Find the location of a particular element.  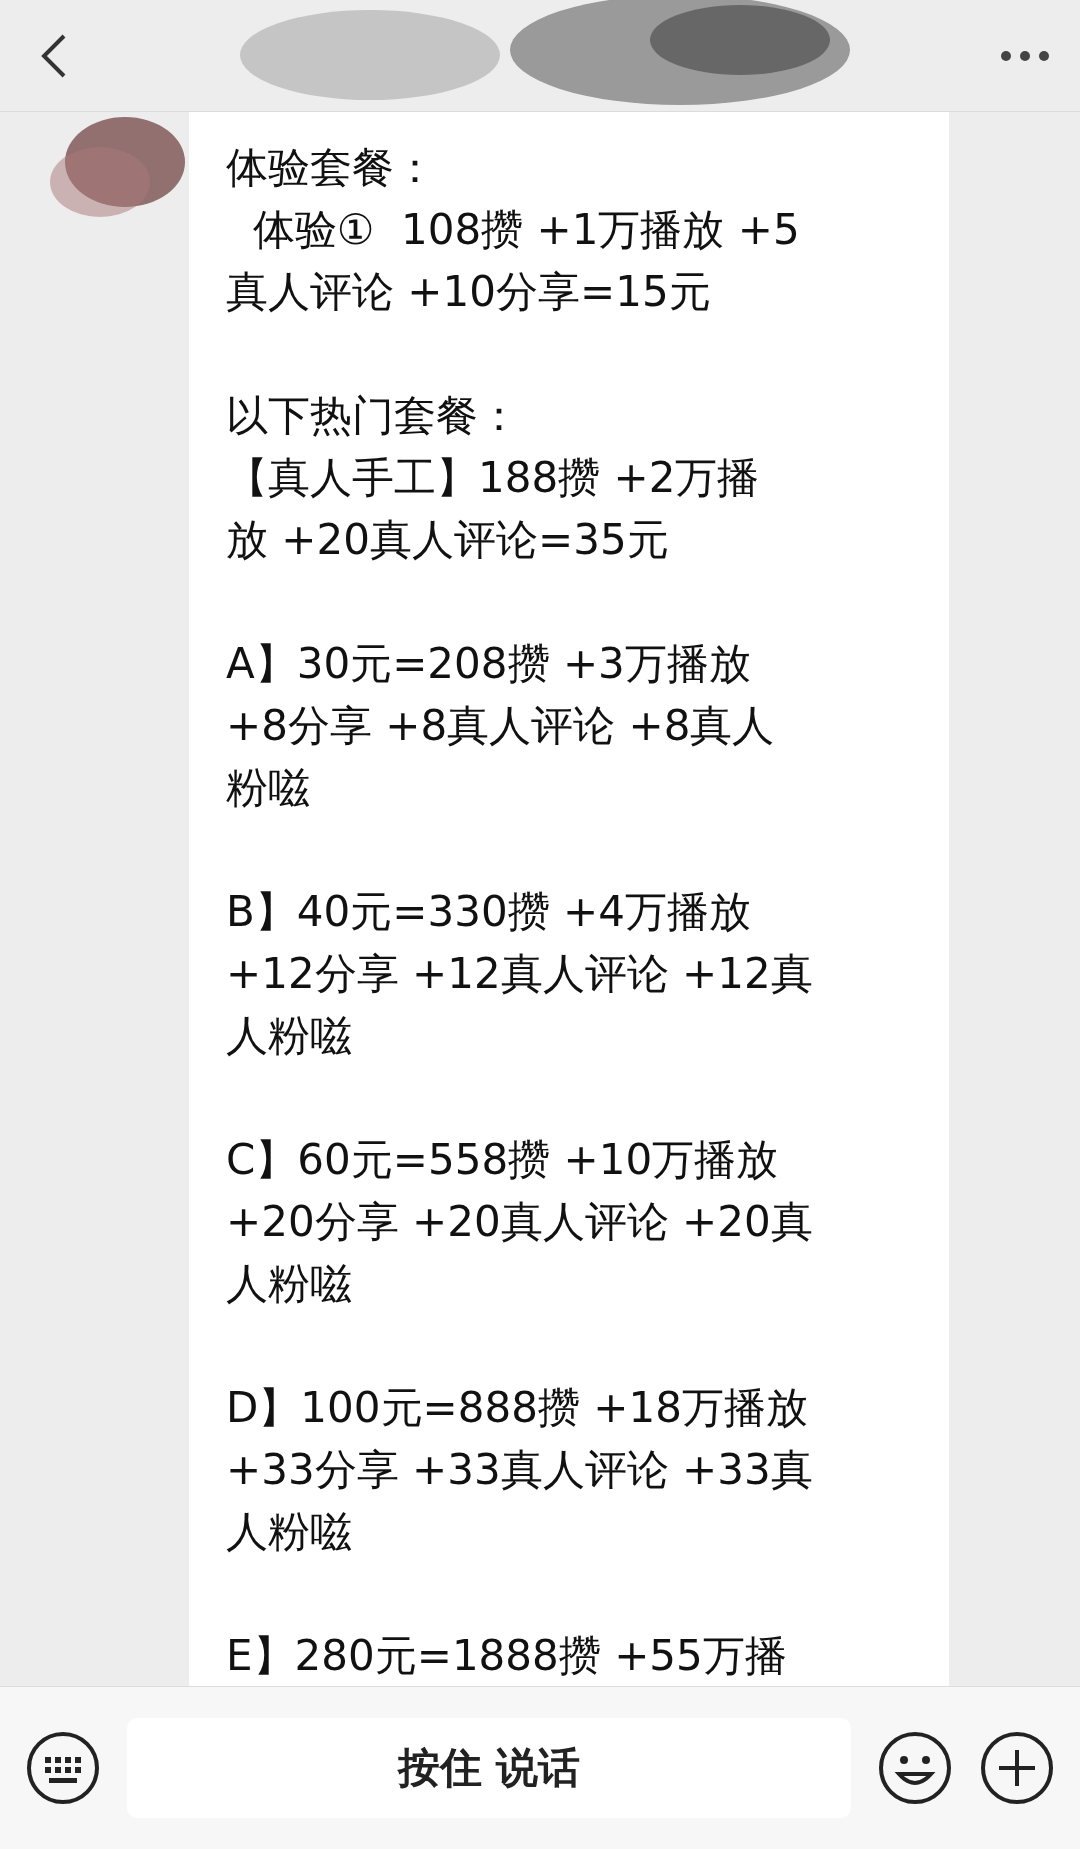

message-text: 体验套餐： 体验① 108攒 +1万播放 +5 真人评论 +10分享=15元 is located at coordinates (513, 230).